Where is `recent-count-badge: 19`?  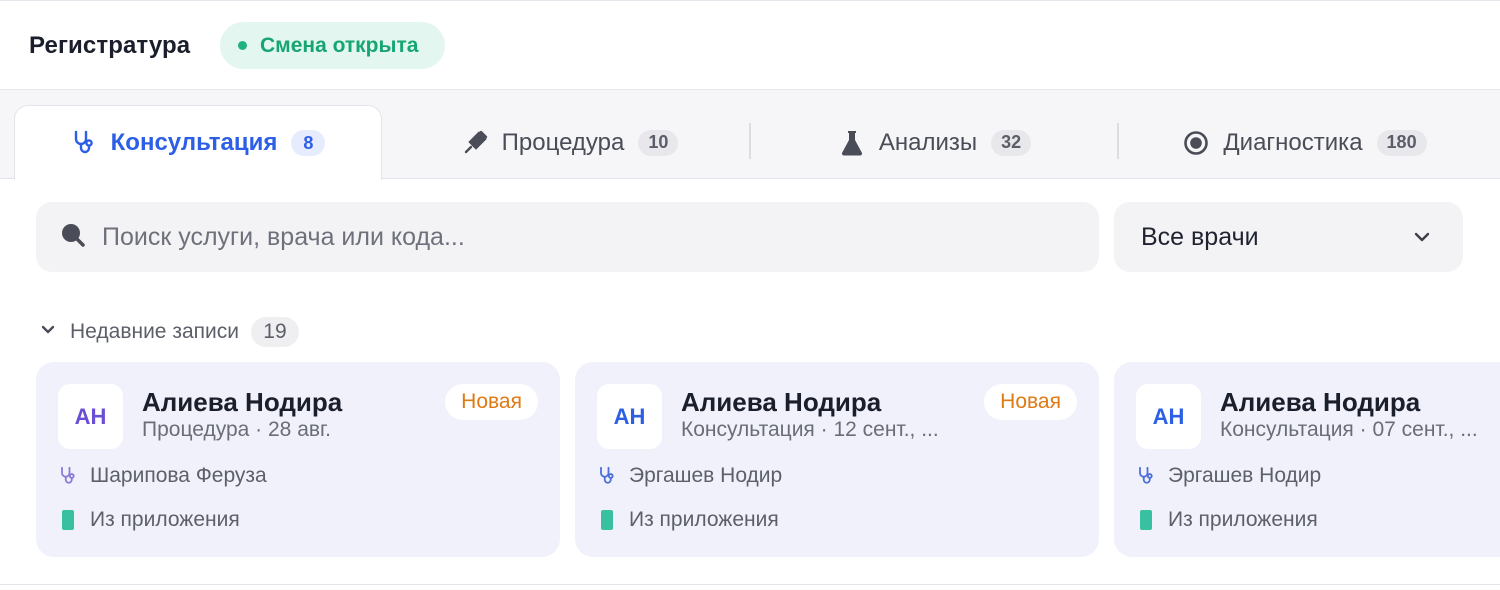 recent-count-badge: 19 is located at coordinates (274, 332).